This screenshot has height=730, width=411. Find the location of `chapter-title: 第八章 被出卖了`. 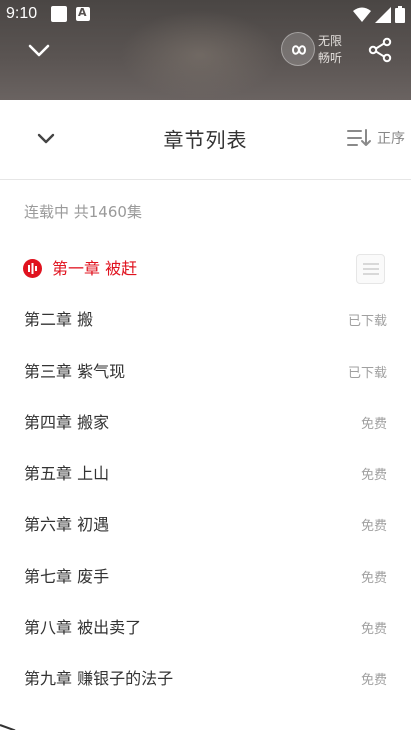

chapter-title: 第八章 被出卖了 is located at coordinates (83, 628).